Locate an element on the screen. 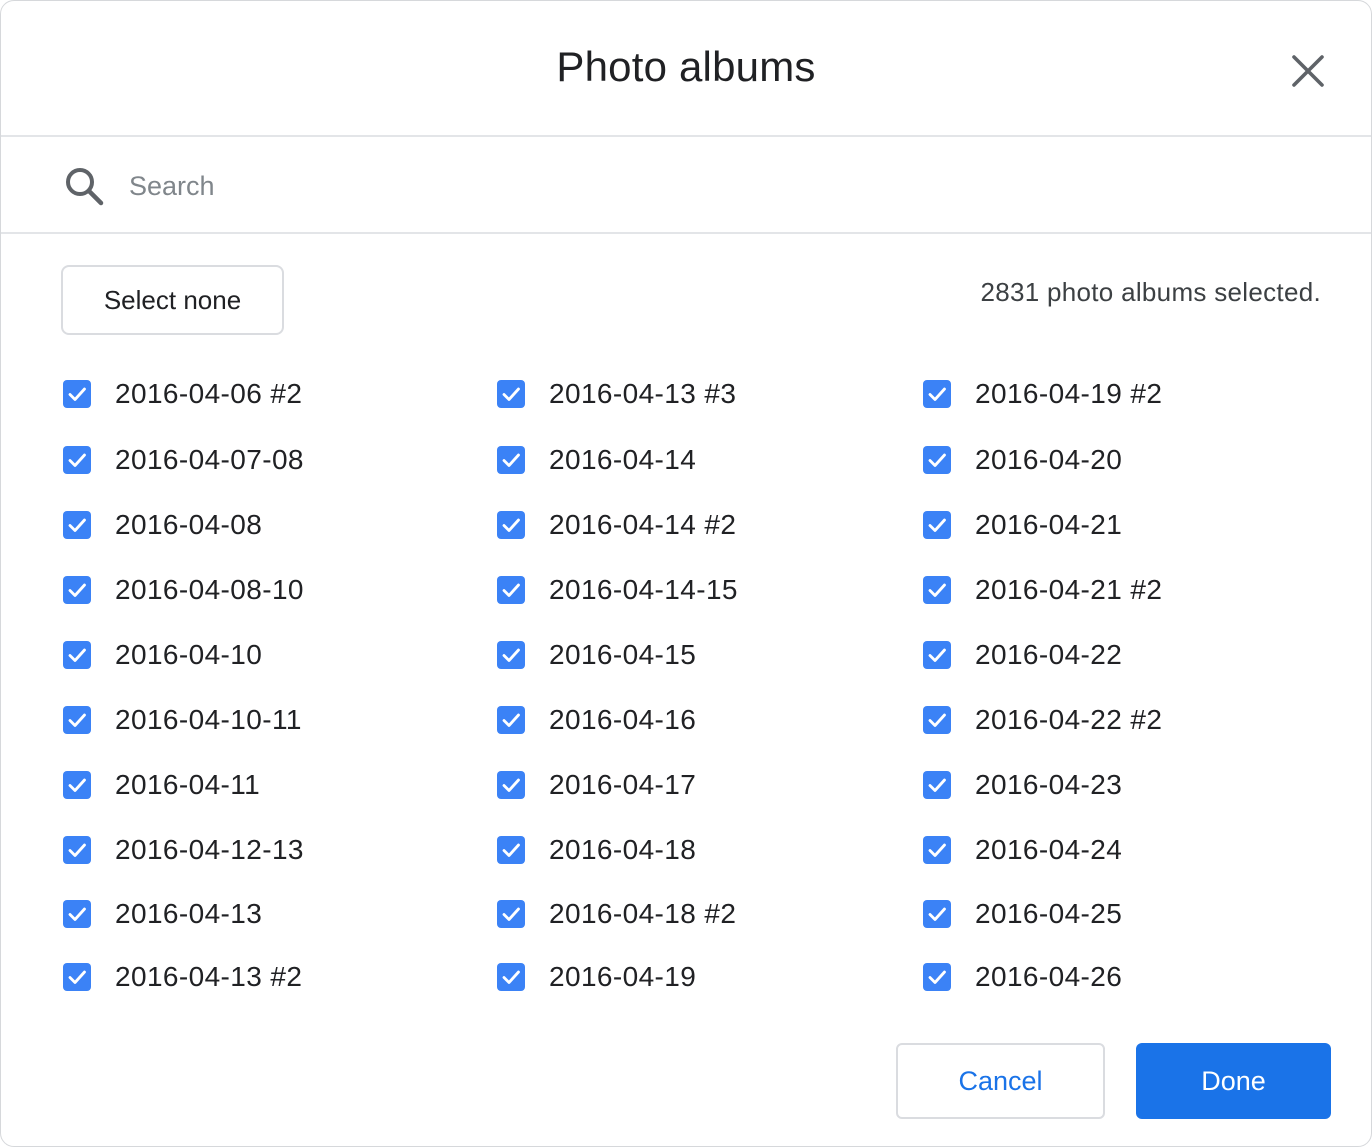 This screenshot has width=1372, height=1147. album-item: 2016-04-22 is located at coordinates (1022, 655).